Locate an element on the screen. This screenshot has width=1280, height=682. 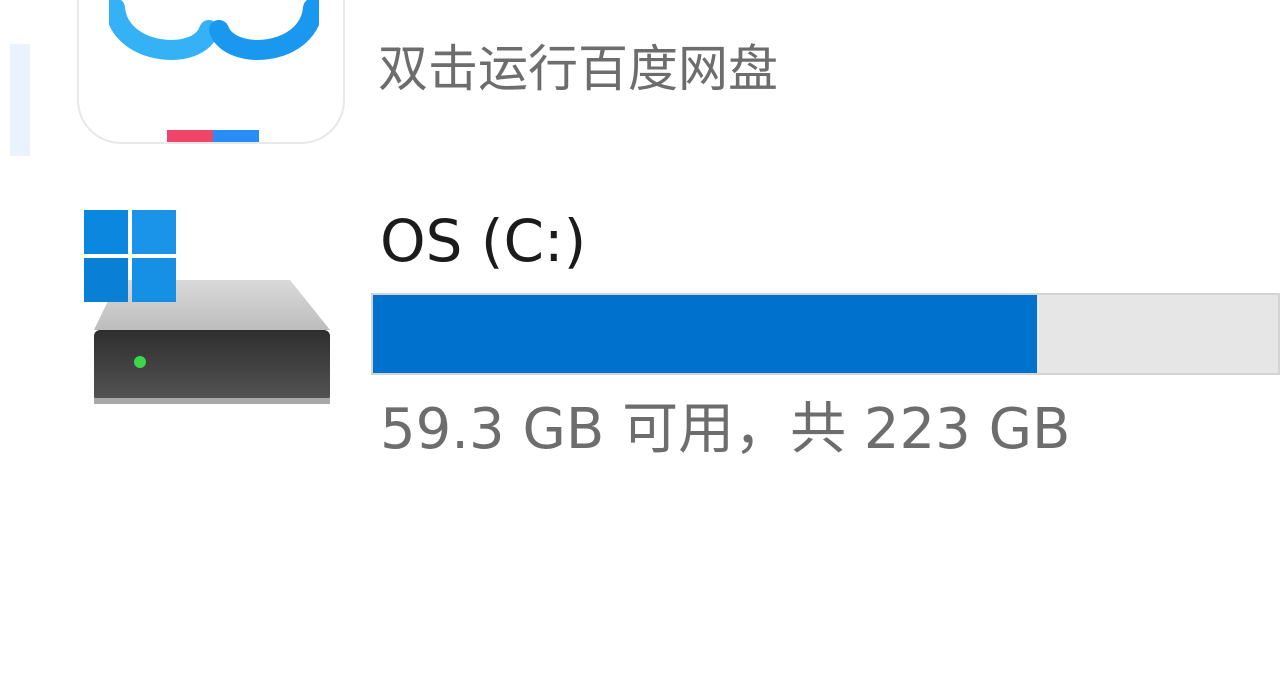
drive-usage-fill is located at coordinates (705, 334).